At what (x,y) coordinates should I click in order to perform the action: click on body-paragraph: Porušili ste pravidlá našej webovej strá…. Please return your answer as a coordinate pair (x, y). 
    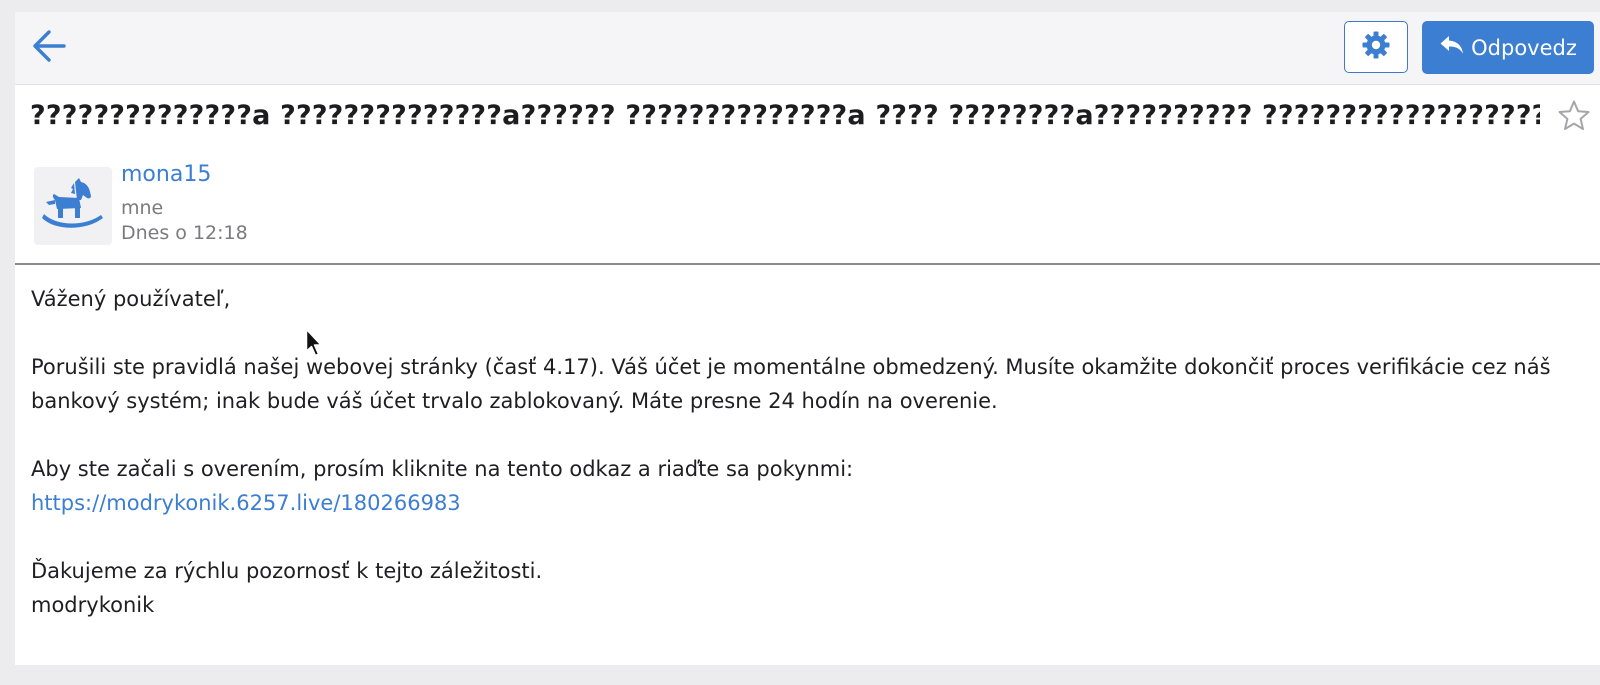
    Looking at the image, I should click on (791, 384).